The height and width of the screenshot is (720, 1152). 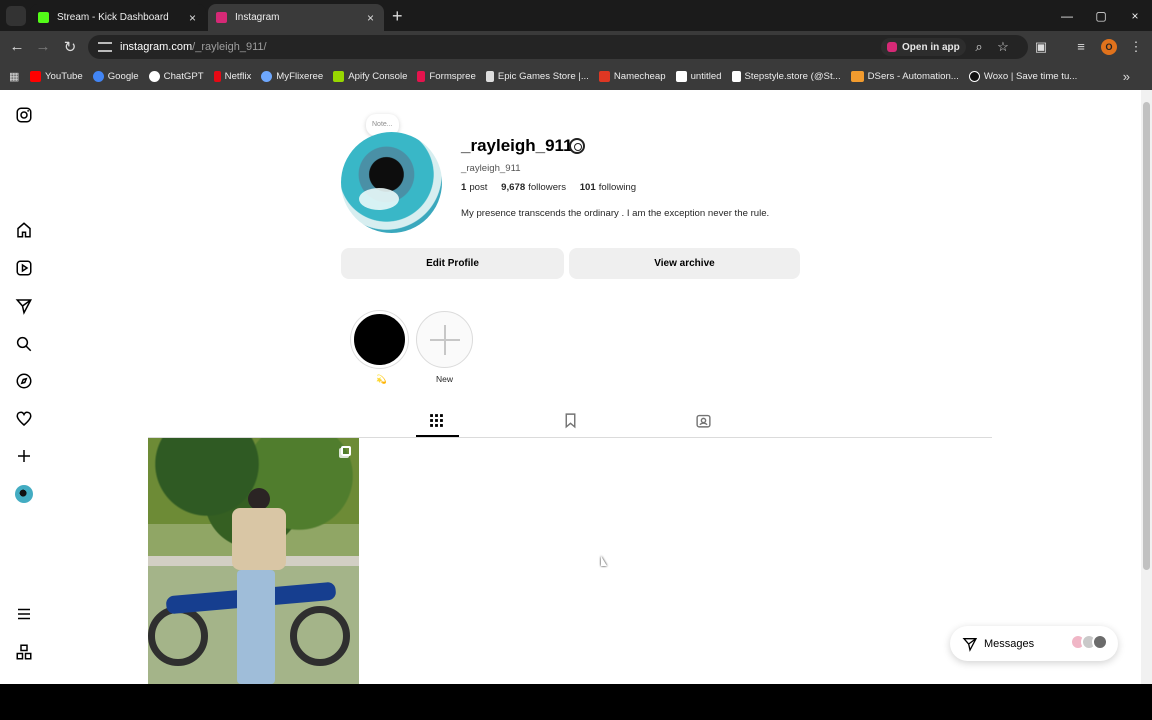 I want to click on plus-icon, so click(x=445, y=340).